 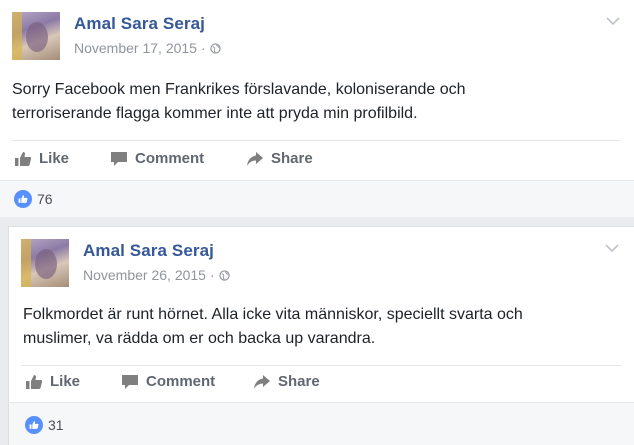 What do you see at coordinates (317, 198) in the screenshot?
I see `post-footer: 76` at bounding box center [317, 198].